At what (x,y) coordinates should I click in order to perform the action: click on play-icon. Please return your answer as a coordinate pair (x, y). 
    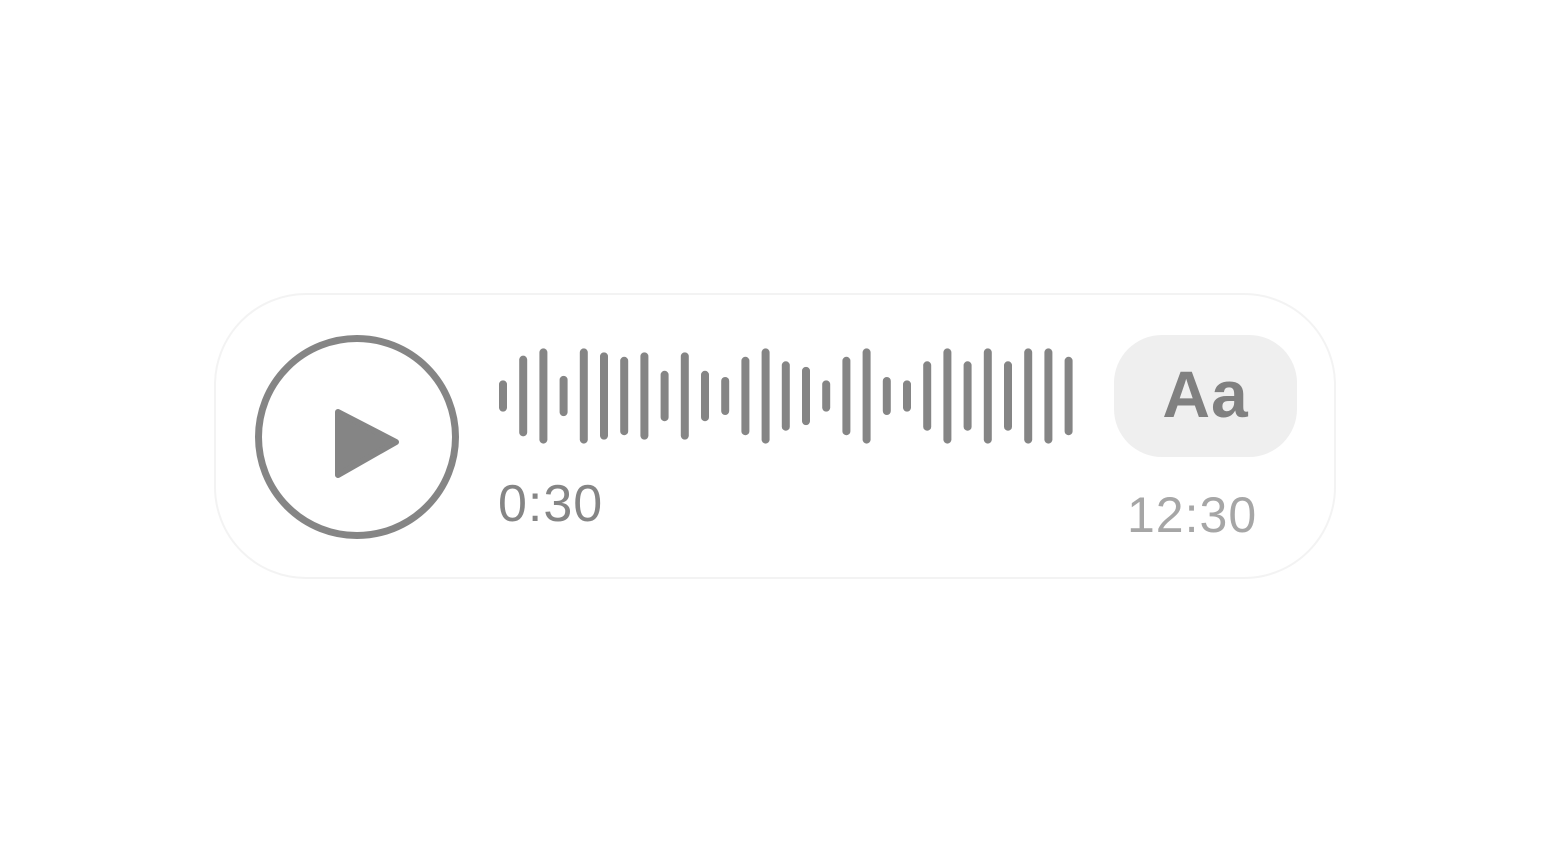
    Looking at the image, I should click on (367, 443).